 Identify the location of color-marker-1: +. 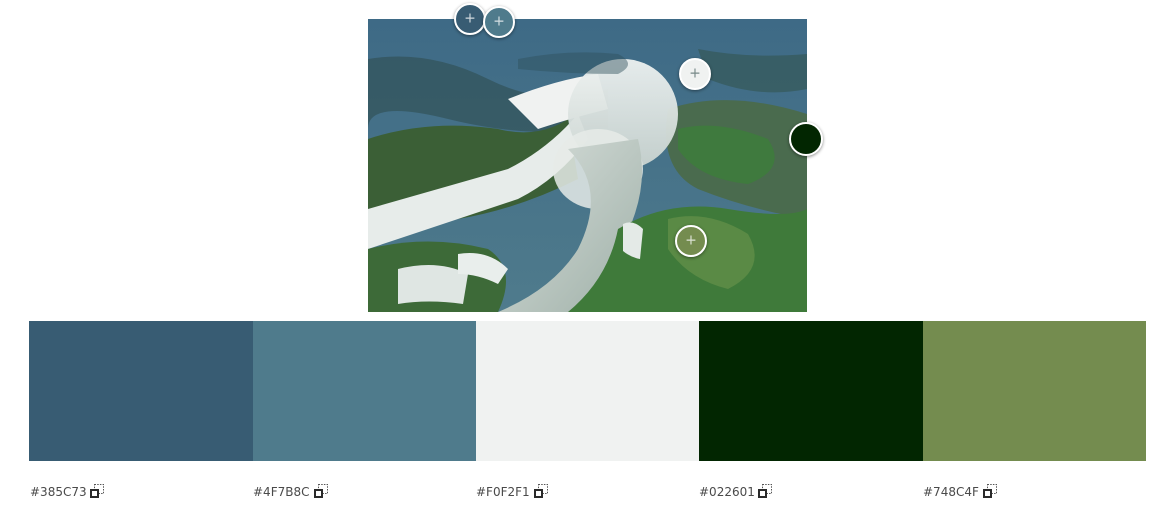
(470, 19).